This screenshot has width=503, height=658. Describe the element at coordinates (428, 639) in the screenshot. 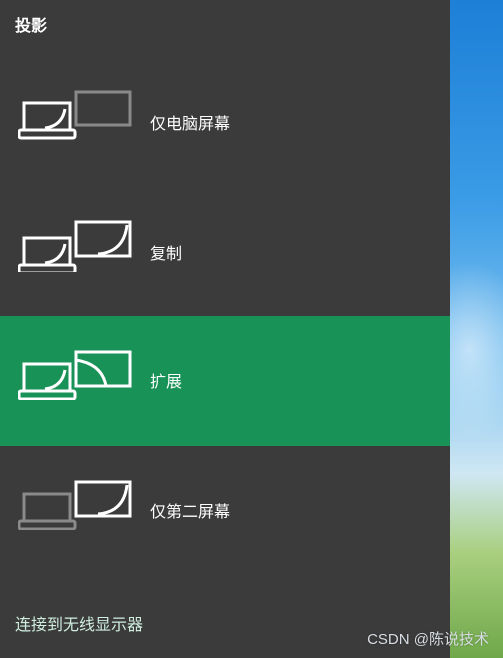

I see `watermark: CSDN @陈说技术` at that location.